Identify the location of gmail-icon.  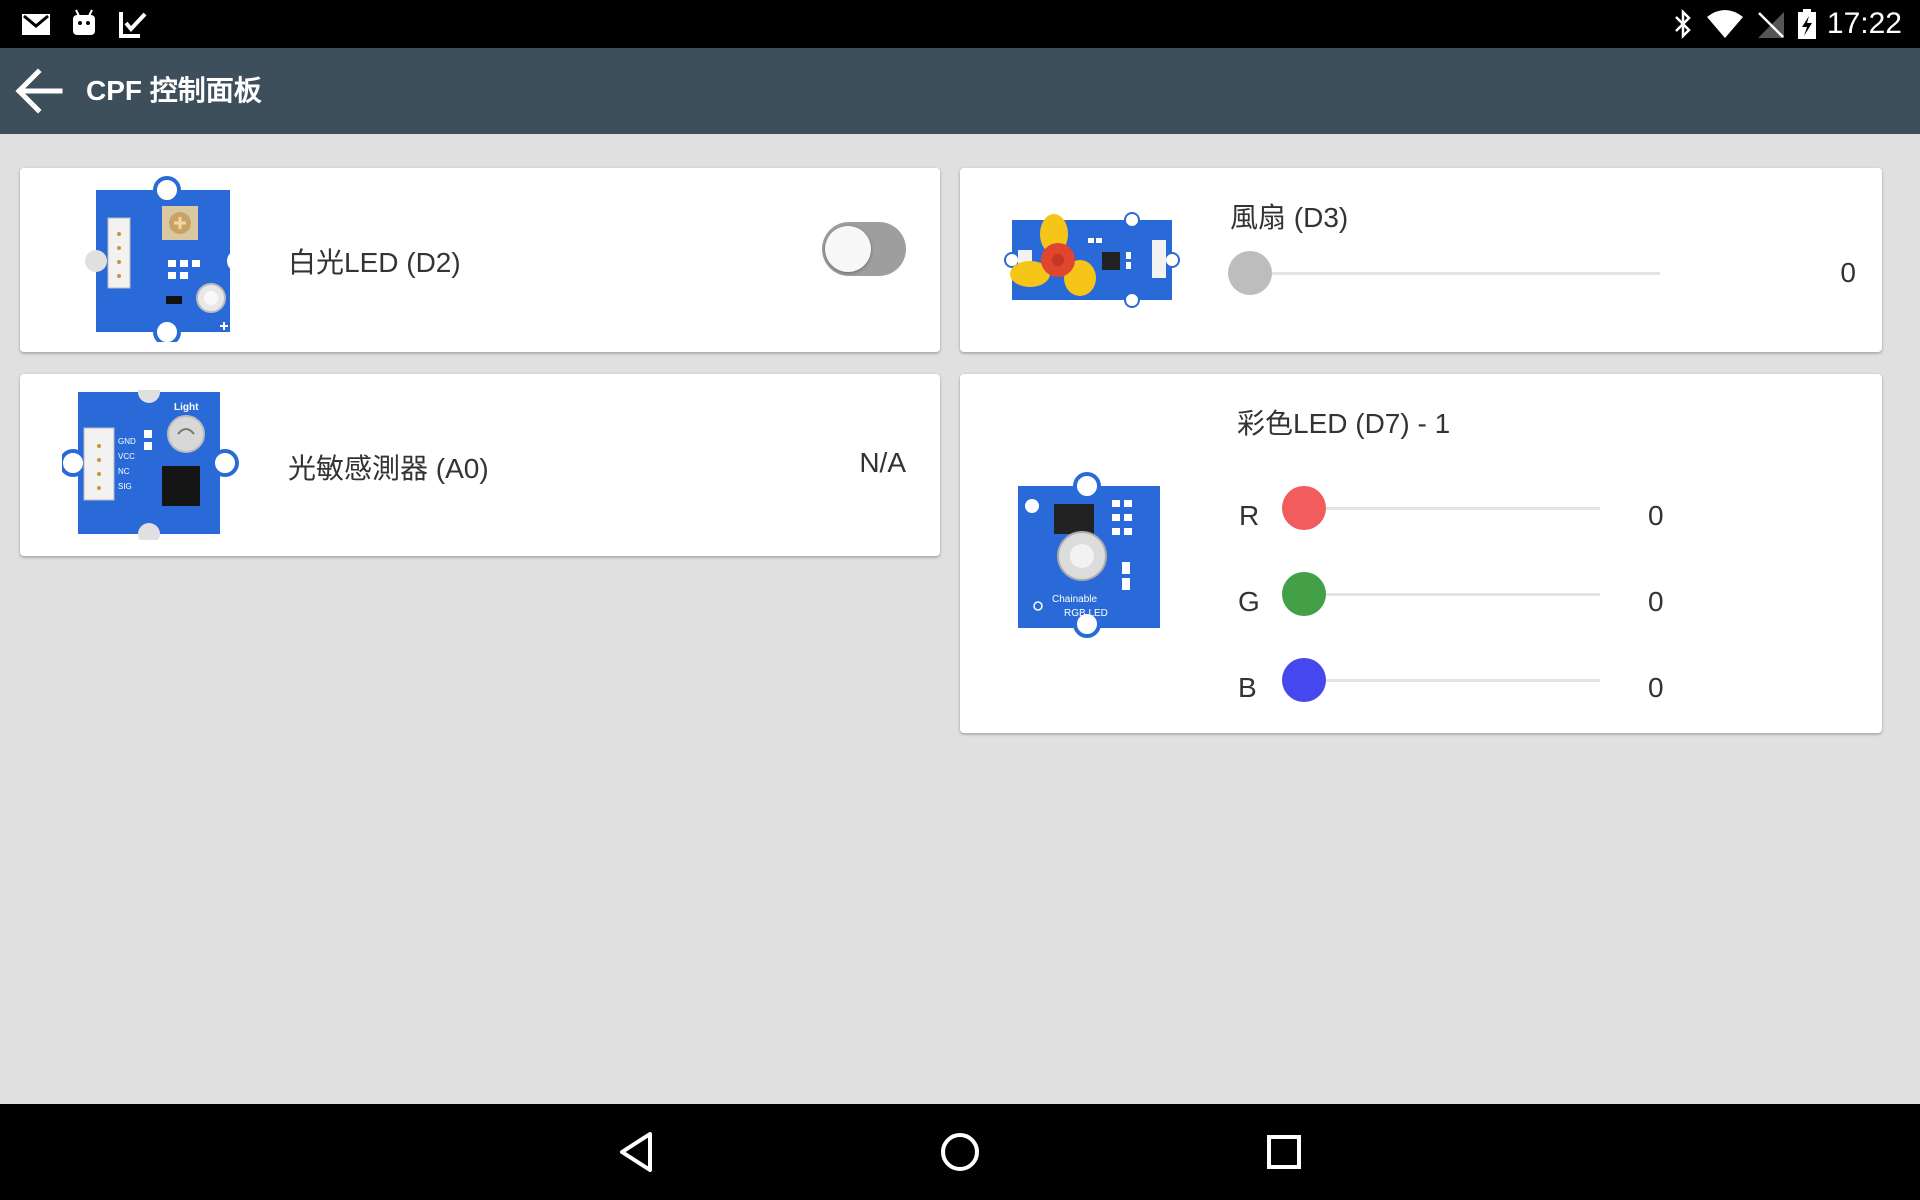
(36, 24).